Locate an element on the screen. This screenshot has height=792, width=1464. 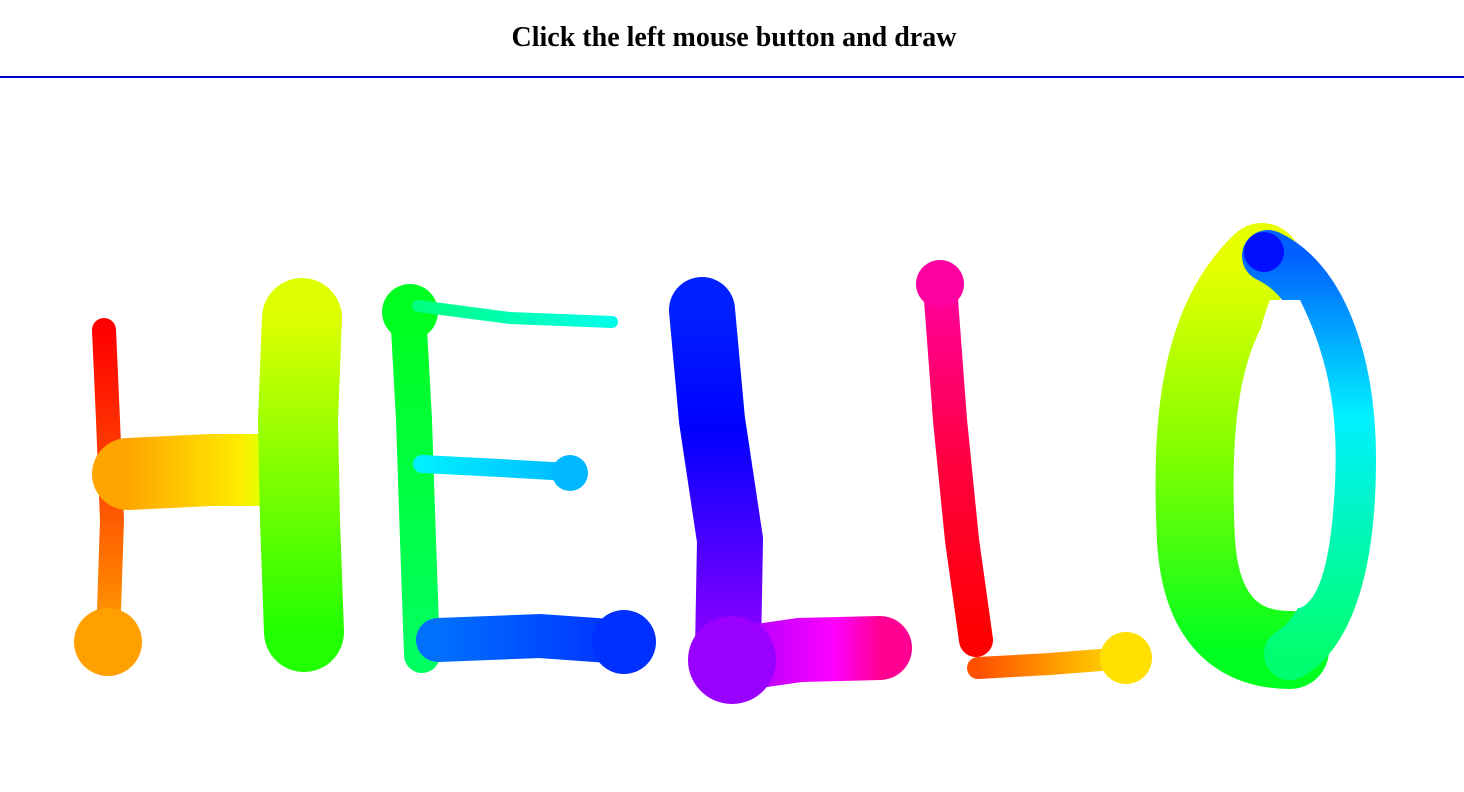
stroke-l1 is located at coordinates (790, 490).